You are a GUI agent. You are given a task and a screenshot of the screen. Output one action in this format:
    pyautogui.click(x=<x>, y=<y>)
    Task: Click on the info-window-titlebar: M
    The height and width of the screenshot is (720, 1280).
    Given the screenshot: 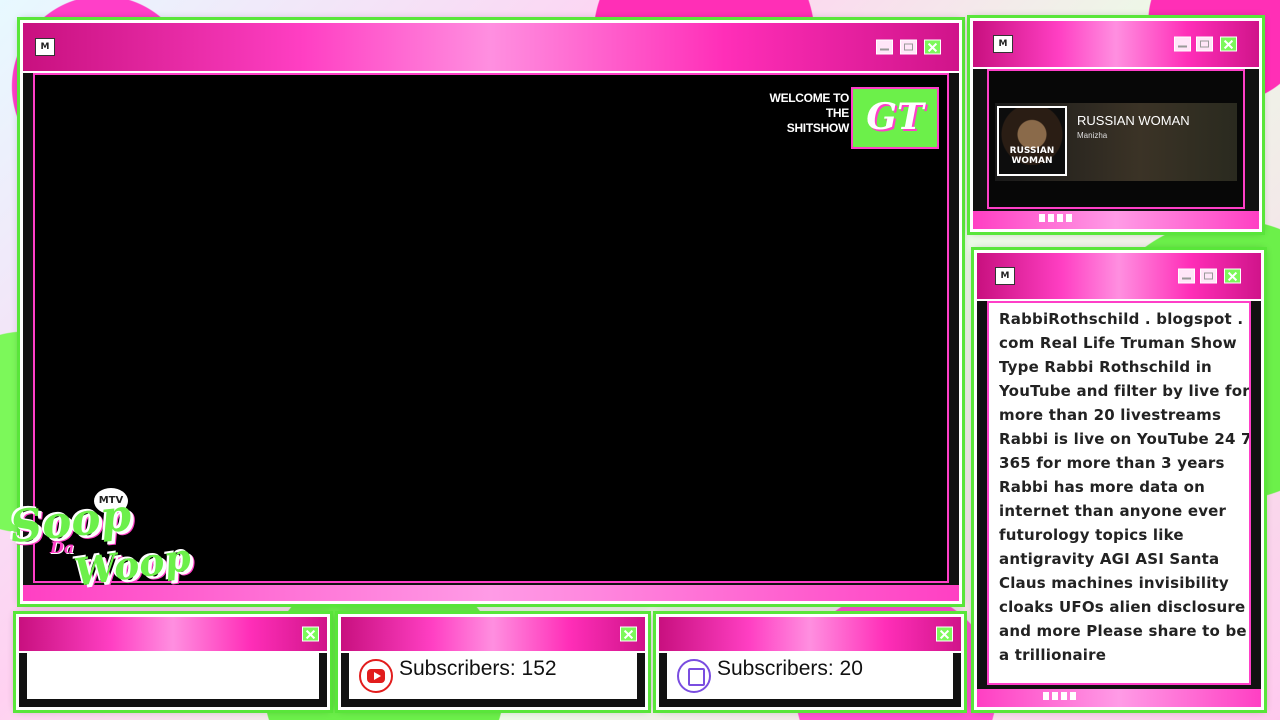 What is the action you would take?
    pyautogui.click(x=1119, y=277)
    